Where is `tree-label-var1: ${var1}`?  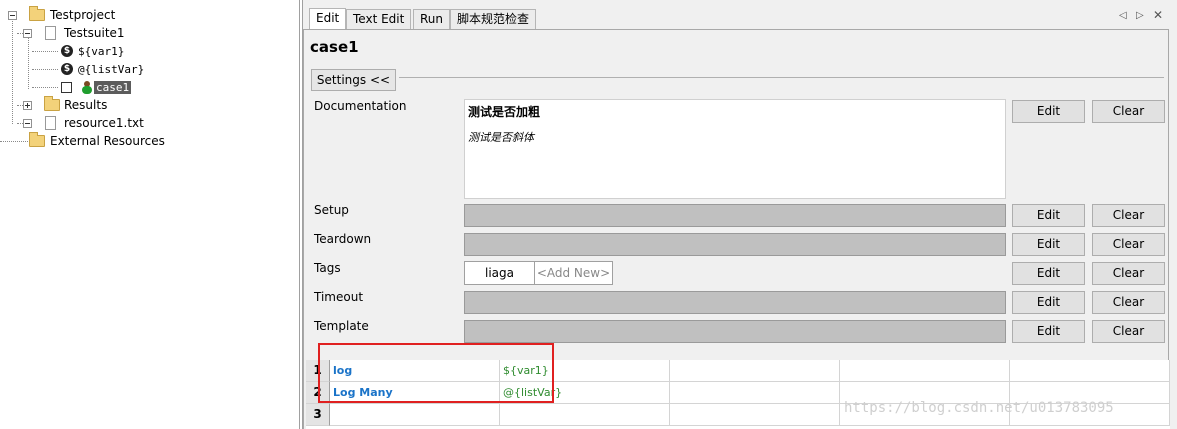
tree-label-var1: ${var1} is located at coordinates (101, 51).